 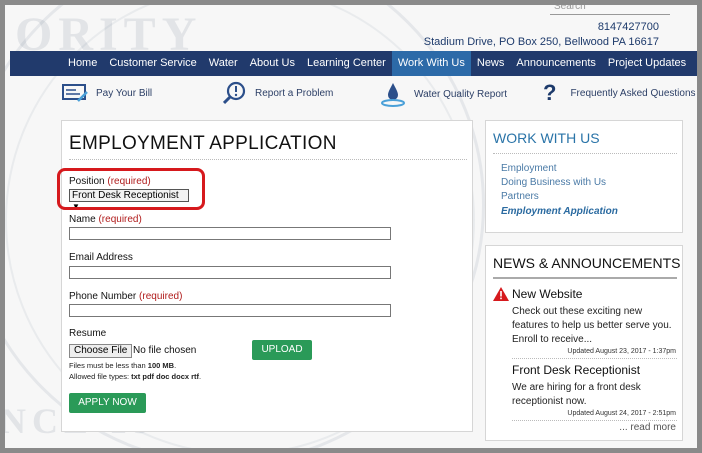 I want to click on nav-work-with-us: Work With Us, so click(x=431, y=63).